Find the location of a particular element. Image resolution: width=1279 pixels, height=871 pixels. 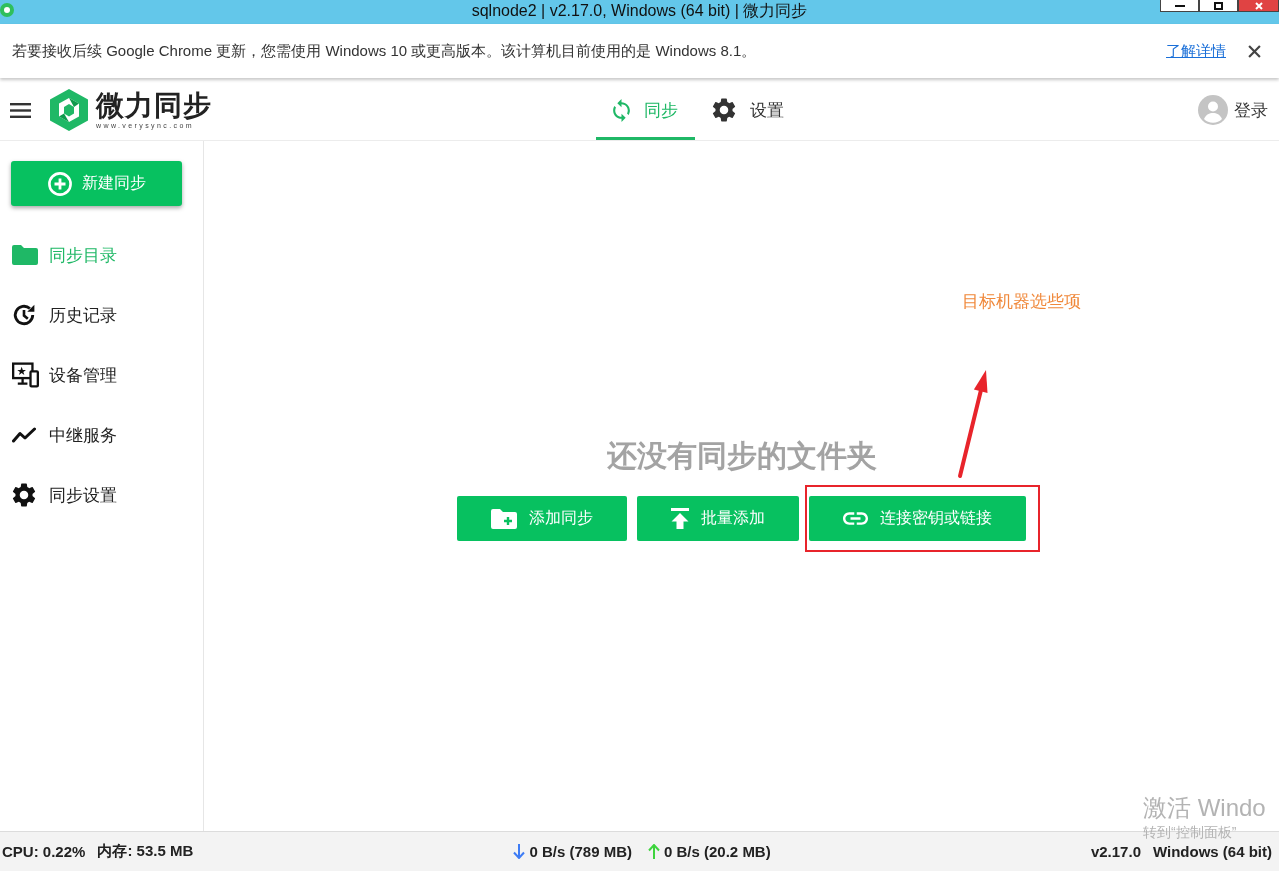

login-button: 登录 is located at coordinates (1238, 110).